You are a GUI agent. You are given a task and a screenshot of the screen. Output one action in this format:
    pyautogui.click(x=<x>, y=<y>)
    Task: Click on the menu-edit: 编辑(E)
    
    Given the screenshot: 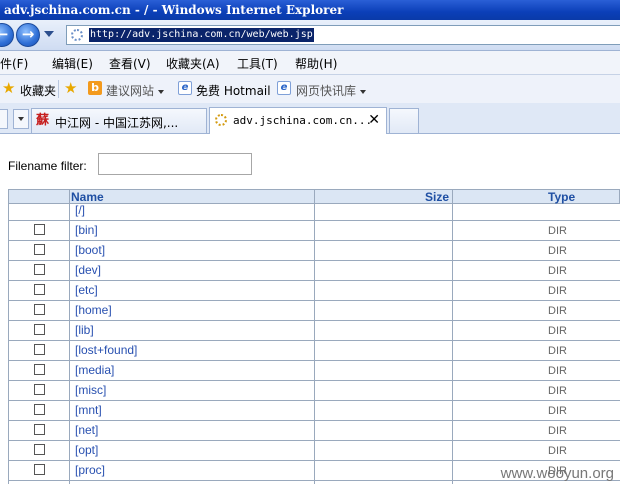 What is the action you would take?
    pyautogui.click(x=72, y=63)
    